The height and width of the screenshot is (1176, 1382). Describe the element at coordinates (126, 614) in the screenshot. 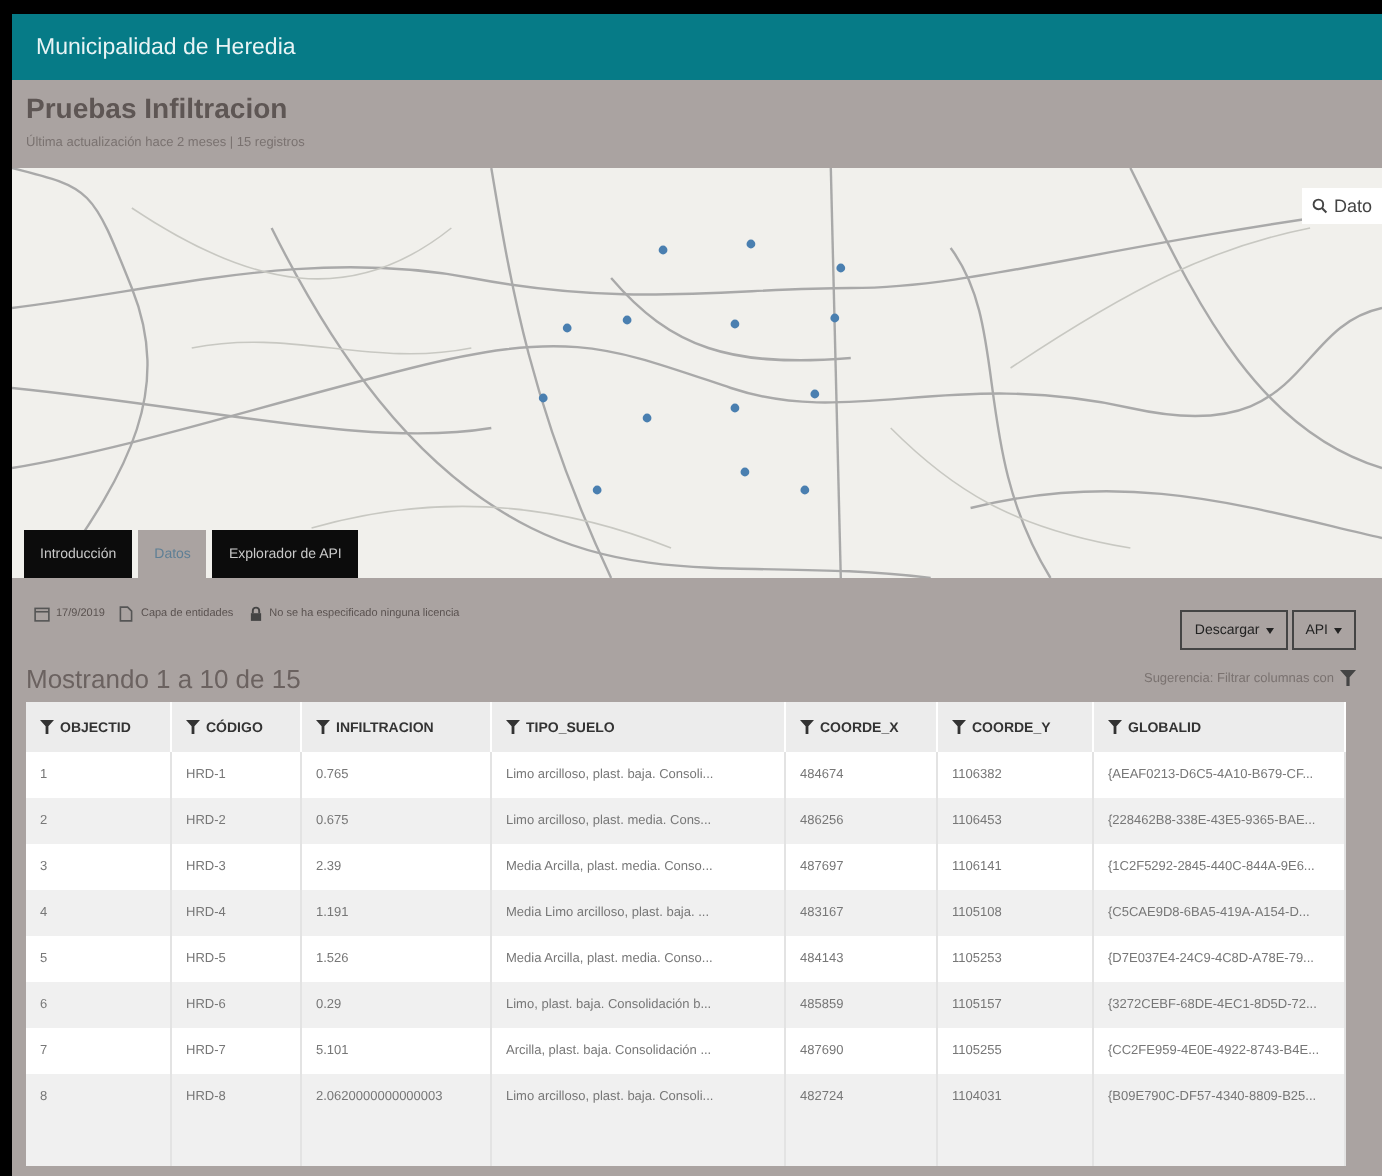

I see `document-icon` at that location.